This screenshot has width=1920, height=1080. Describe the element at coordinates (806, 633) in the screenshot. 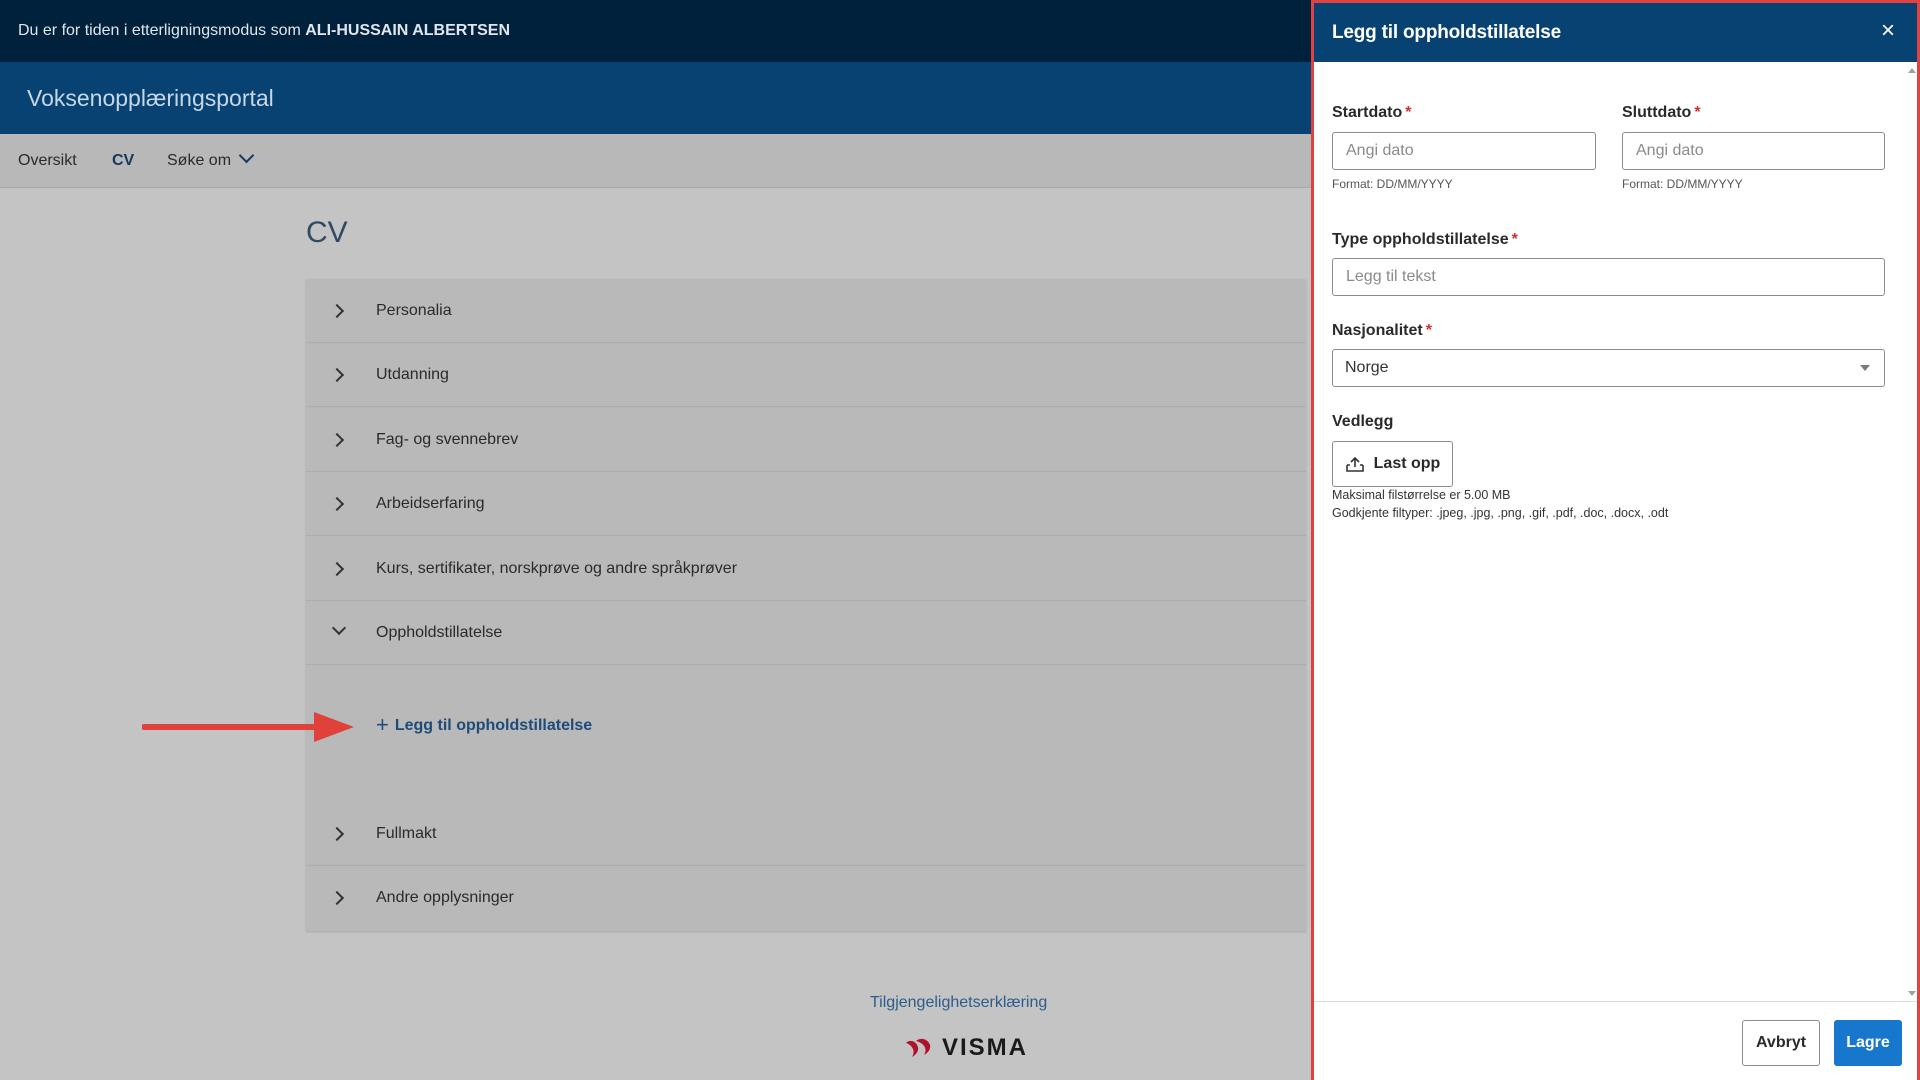

I see `accordion-item-oppholdstillatelse: Oppholdstillatelse` at that location.